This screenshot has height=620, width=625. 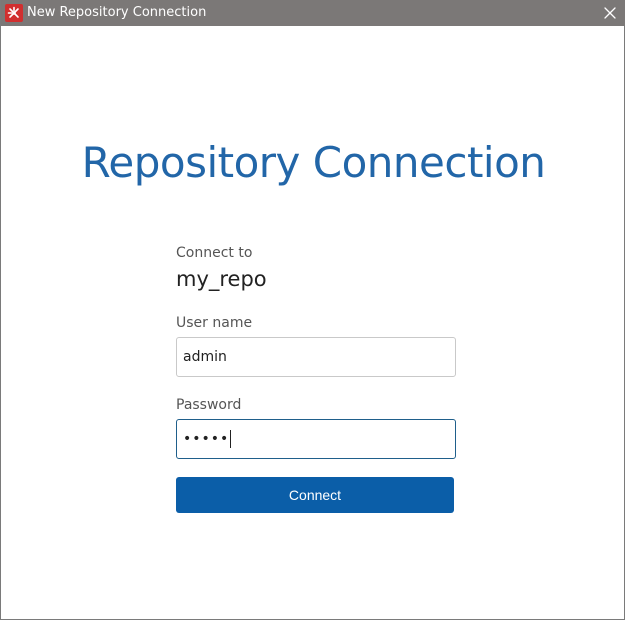 What do you see at coordinates (214, 323) in the screenshot?
I see `username-label: User name` at bounding box center [214, 323].